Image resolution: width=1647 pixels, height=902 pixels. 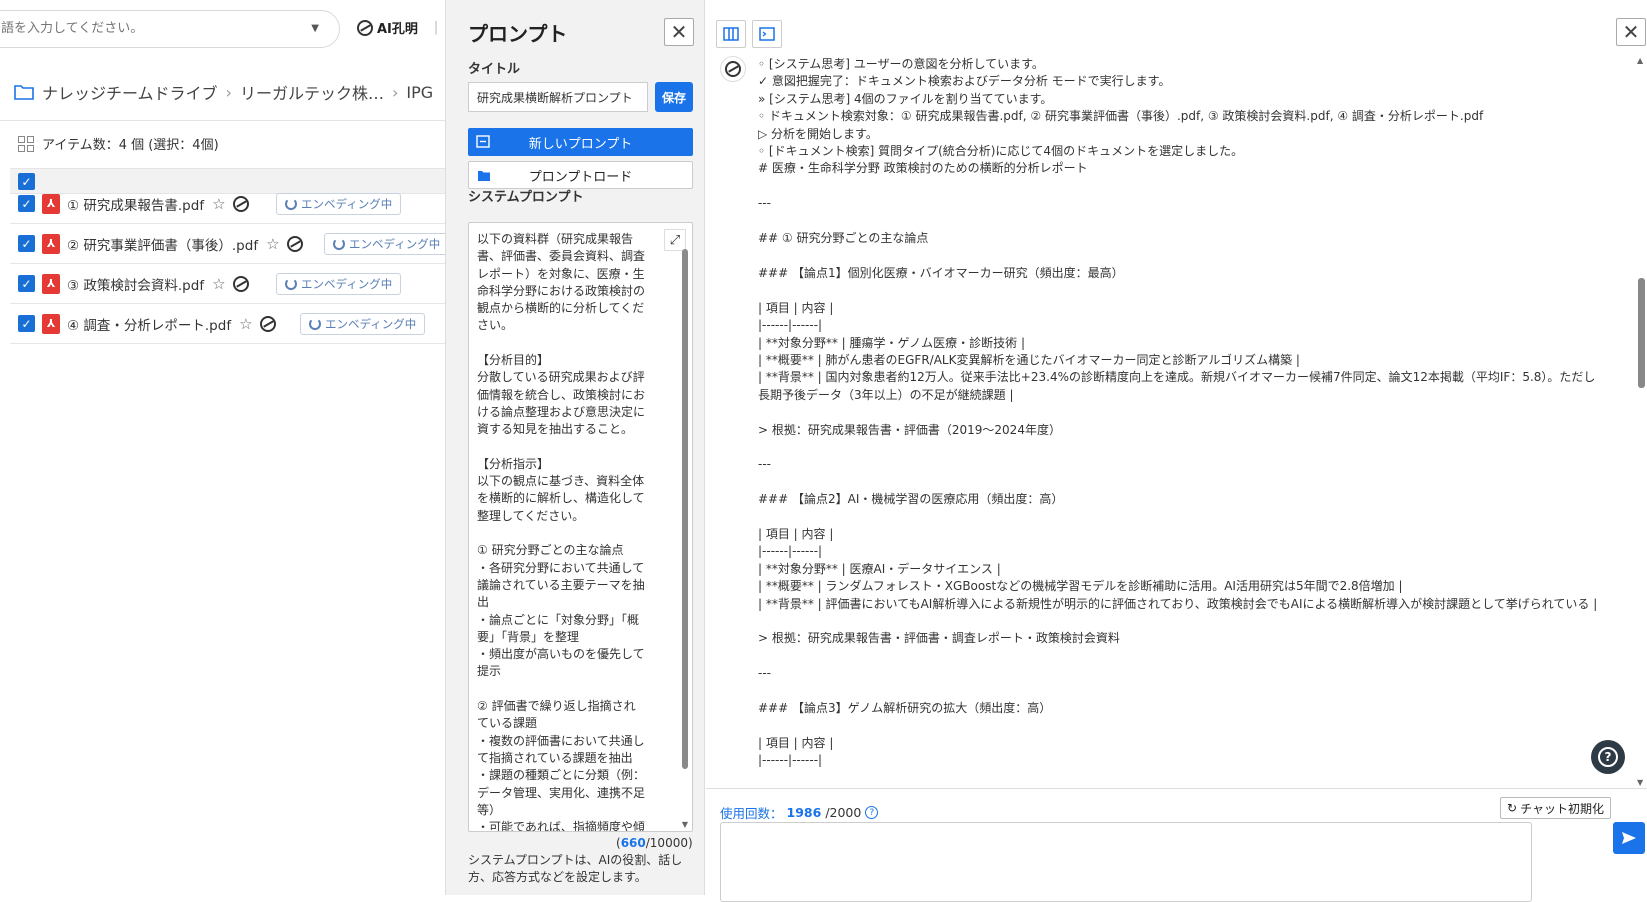 What do you see at coordinates (227, 284) in the screenshot?
I see `file-row: ⅄ ③ 政策検討会資料.pdf ☆ エンベディング中` at bounding box center [227, 284].